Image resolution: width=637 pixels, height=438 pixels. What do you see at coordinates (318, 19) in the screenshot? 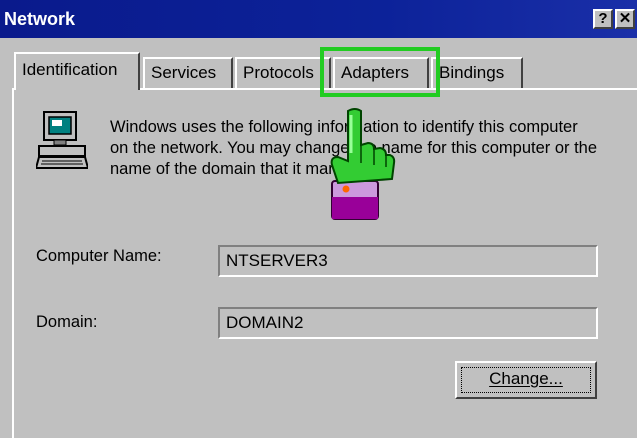
I see `title-bar: Network ? ✕` at bounding box center [318, 19].